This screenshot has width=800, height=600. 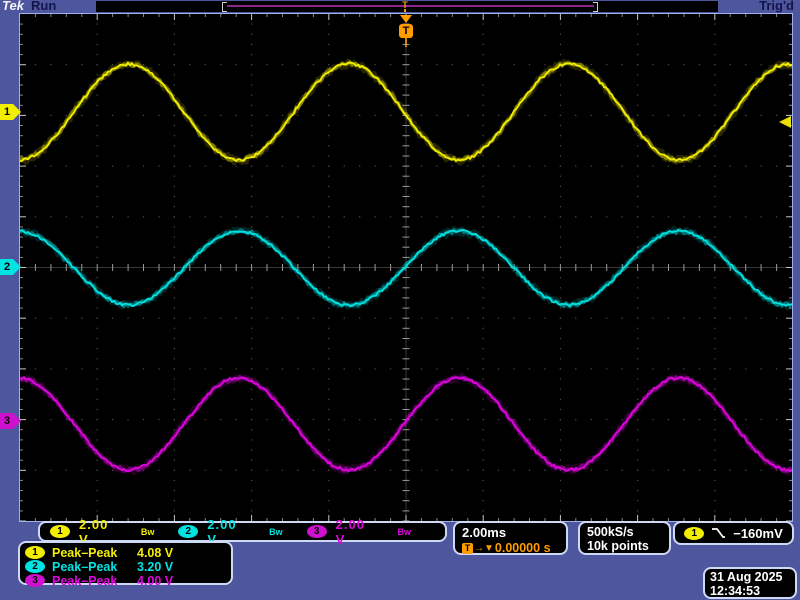 What do you see at coordinates (510, 538) in the screenshot?
I see `horizontal-readout: 2.00ms T →▼ 0.00000 s` at bounding box center [510, 538].